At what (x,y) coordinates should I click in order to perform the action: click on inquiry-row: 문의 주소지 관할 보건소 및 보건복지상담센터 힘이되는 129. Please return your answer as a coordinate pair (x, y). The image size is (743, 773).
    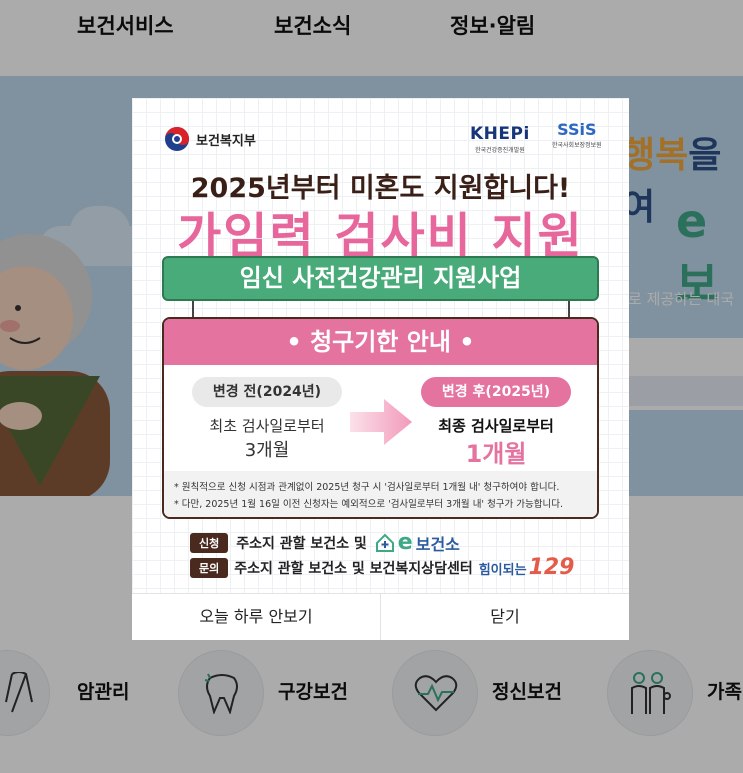
    Looking at the image, I should click on (382, 567).